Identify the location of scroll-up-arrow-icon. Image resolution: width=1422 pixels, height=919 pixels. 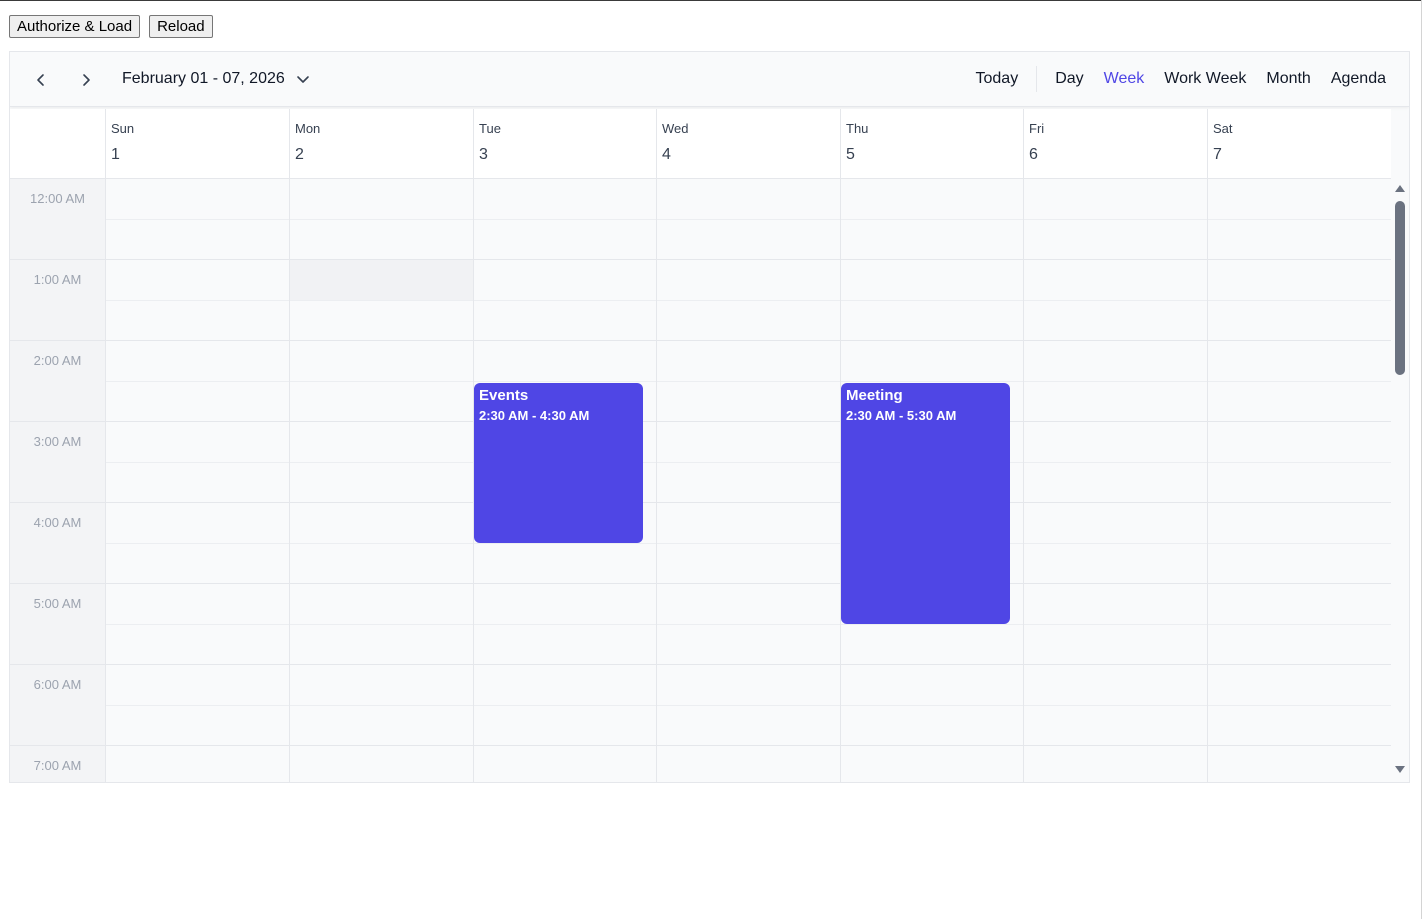
(1400, 188).